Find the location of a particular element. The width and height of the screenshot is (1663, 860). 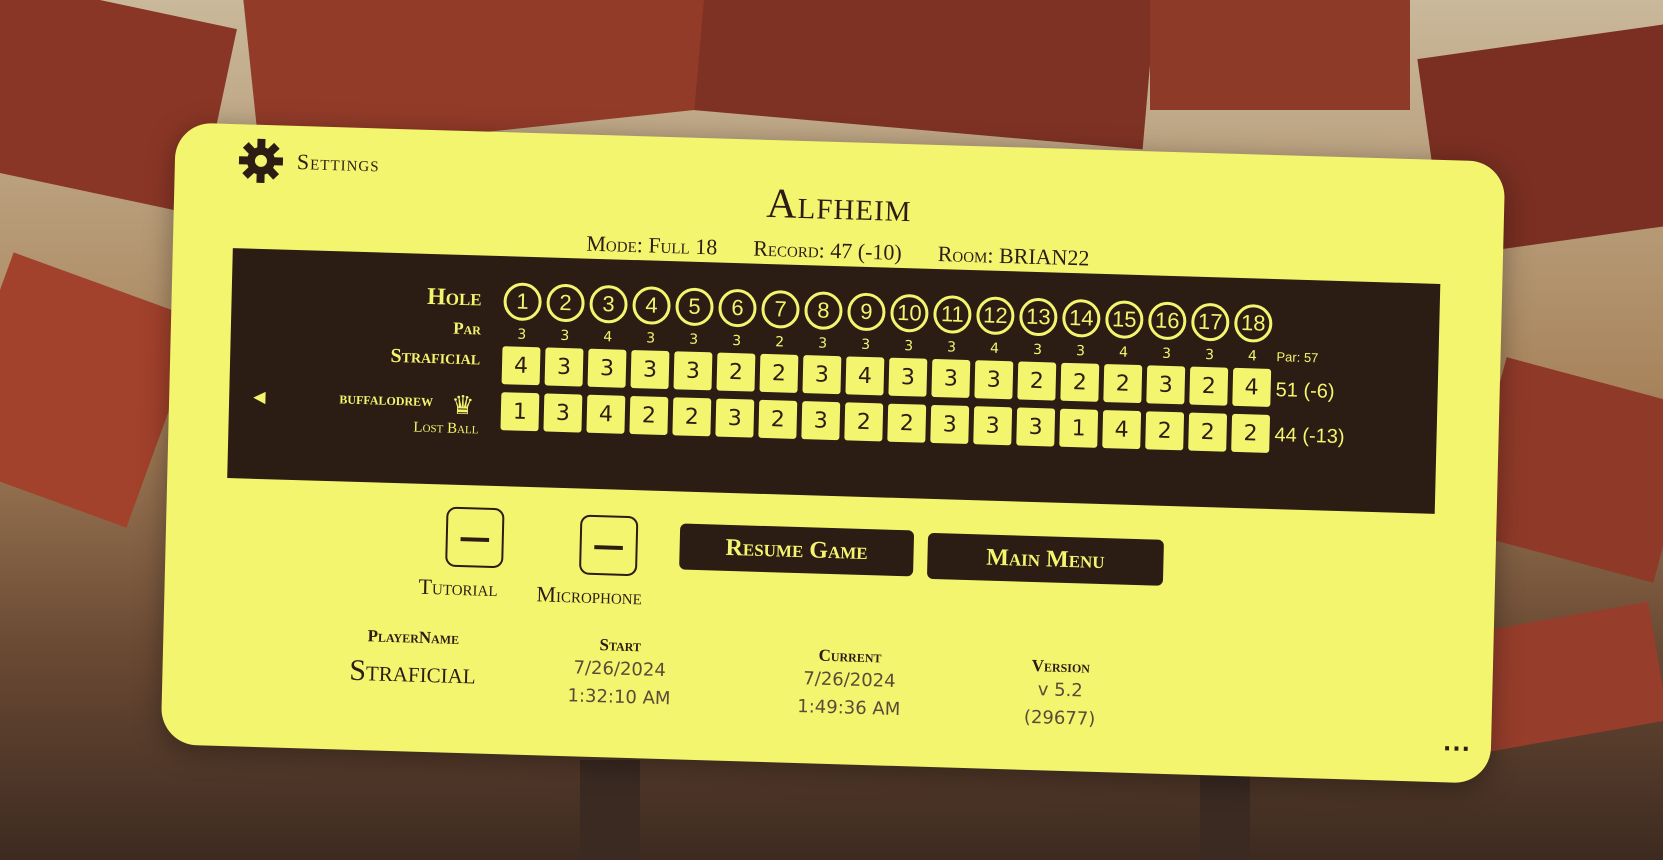

crown-icon: ♛ is located at coordinates (462, 406).